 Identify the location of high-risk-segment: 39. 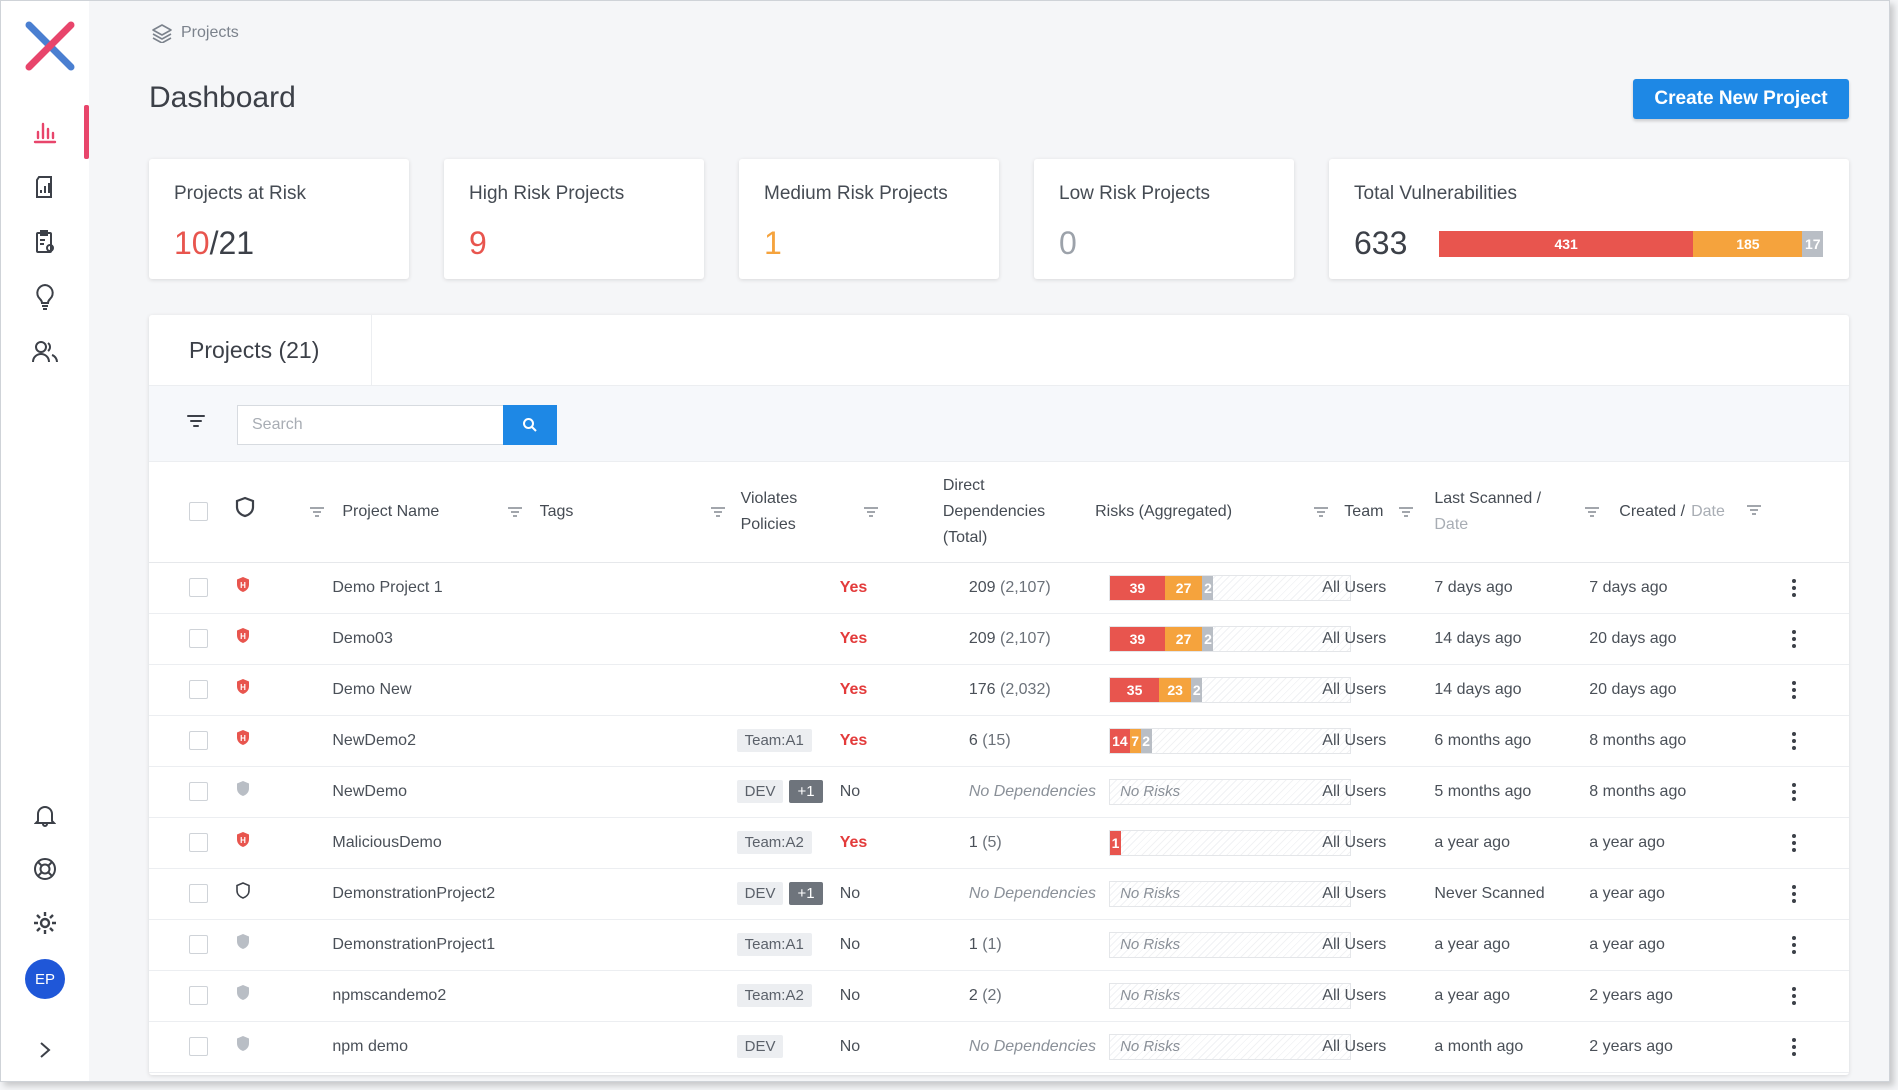
(1137, 587).